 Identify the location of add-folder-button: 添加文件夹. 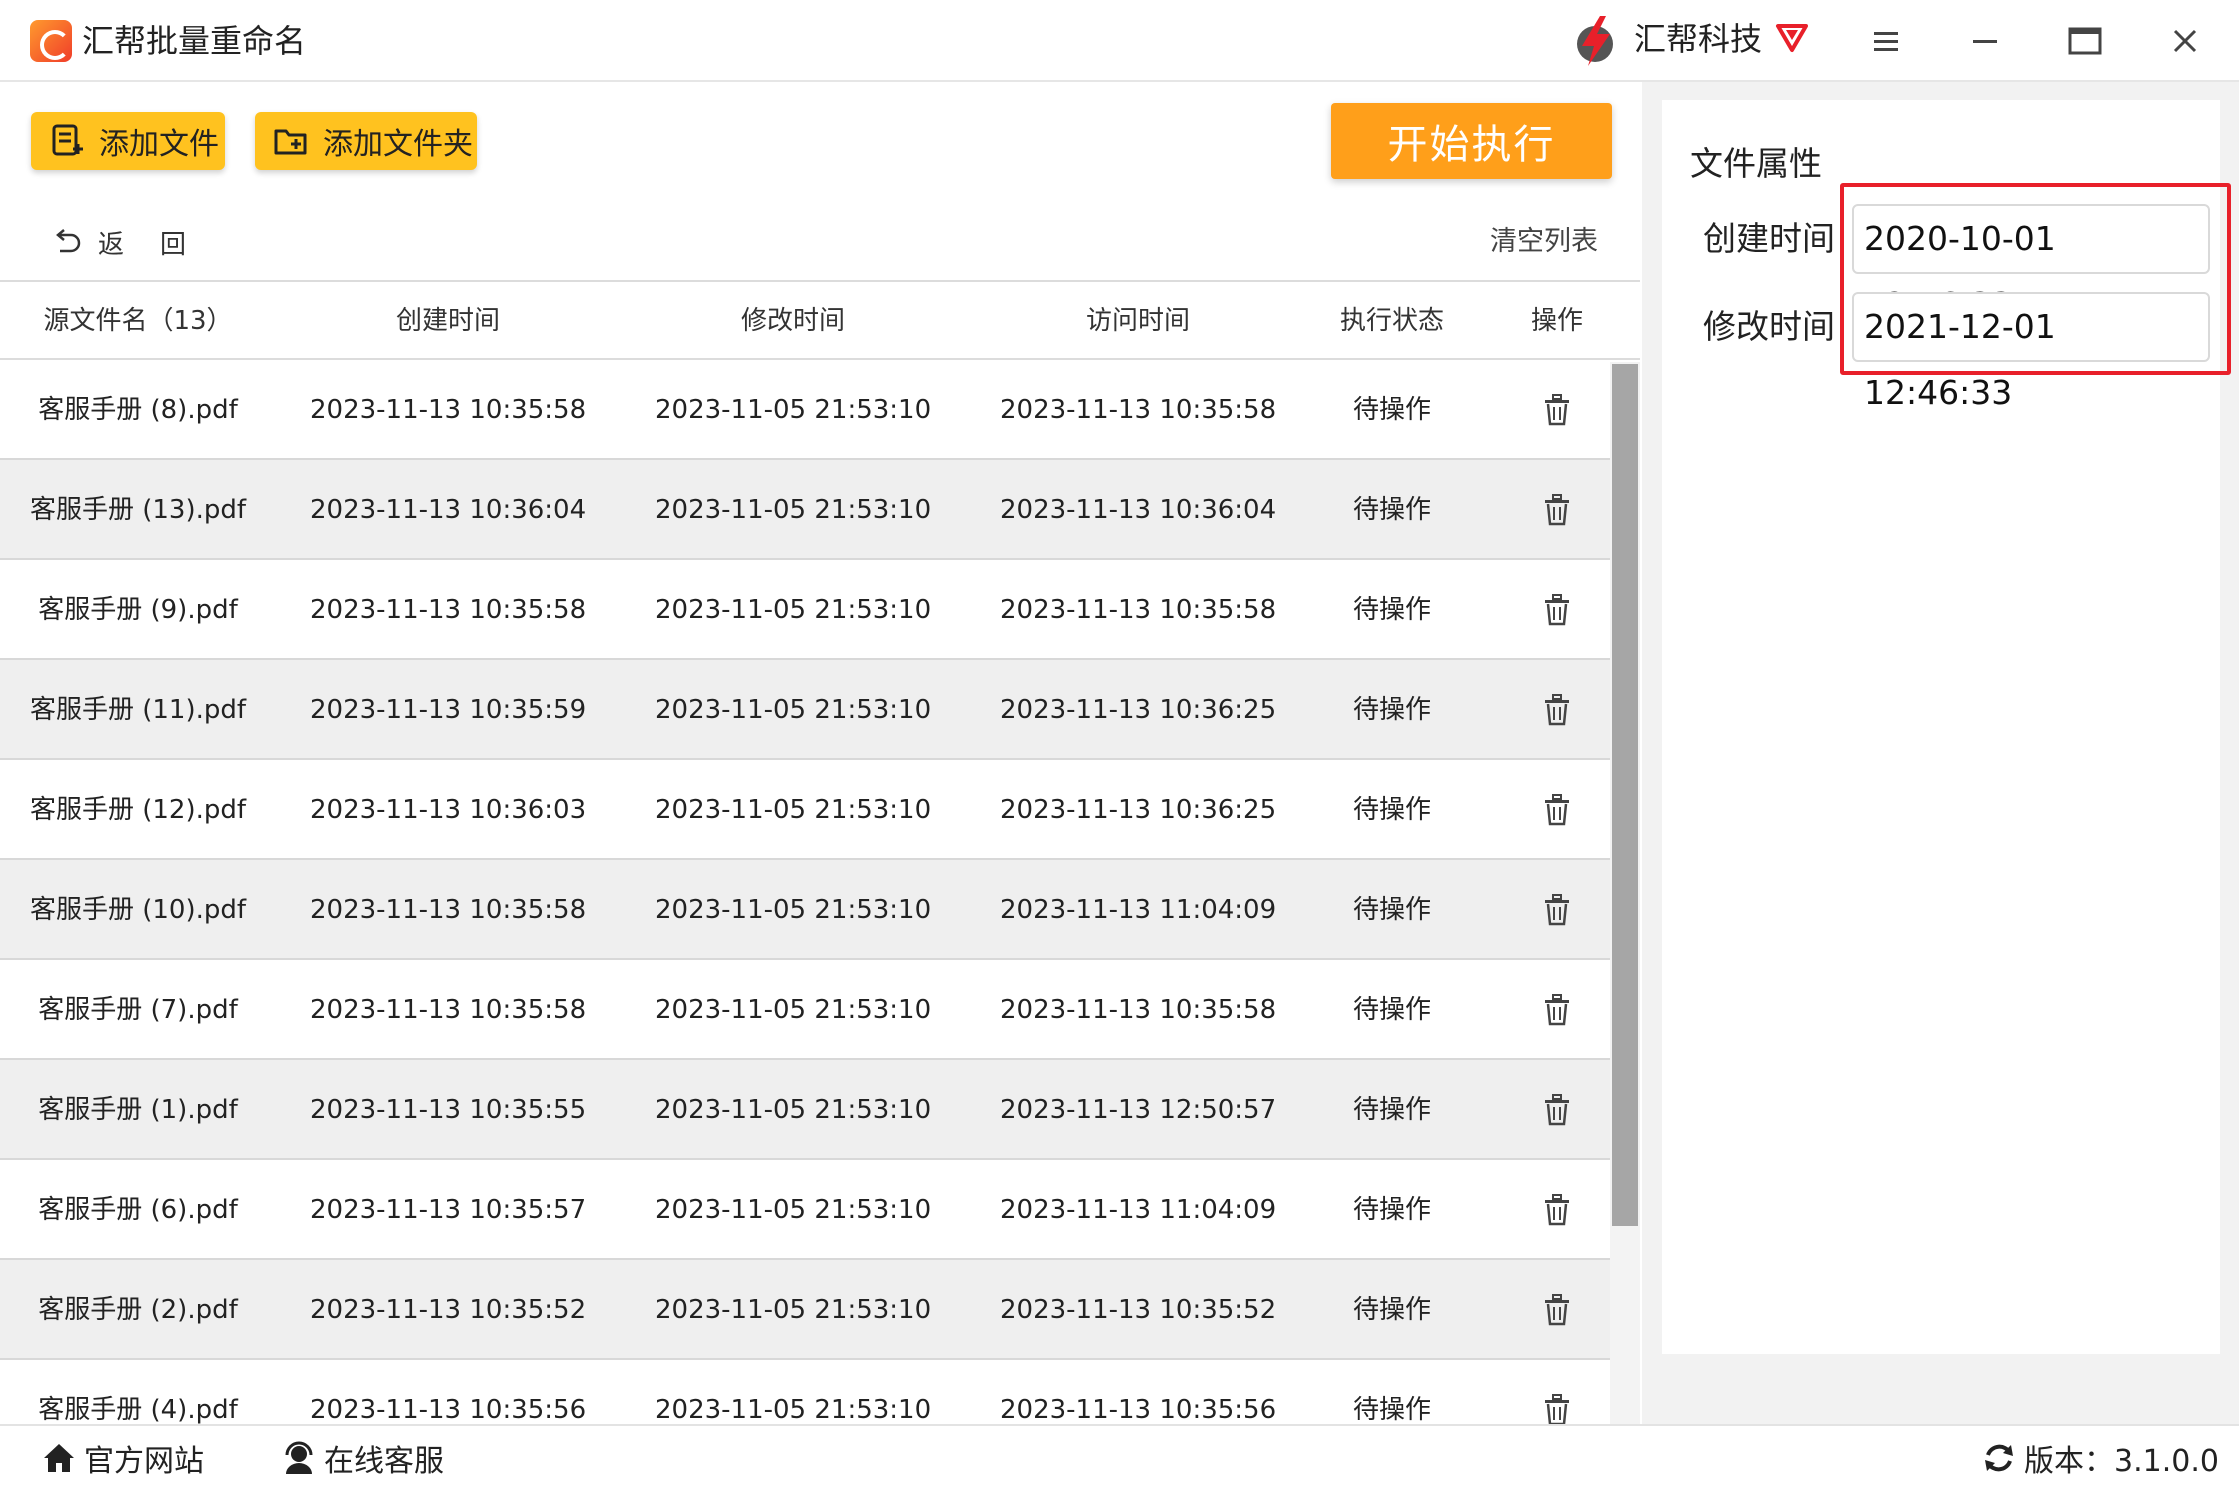
(366, 141).